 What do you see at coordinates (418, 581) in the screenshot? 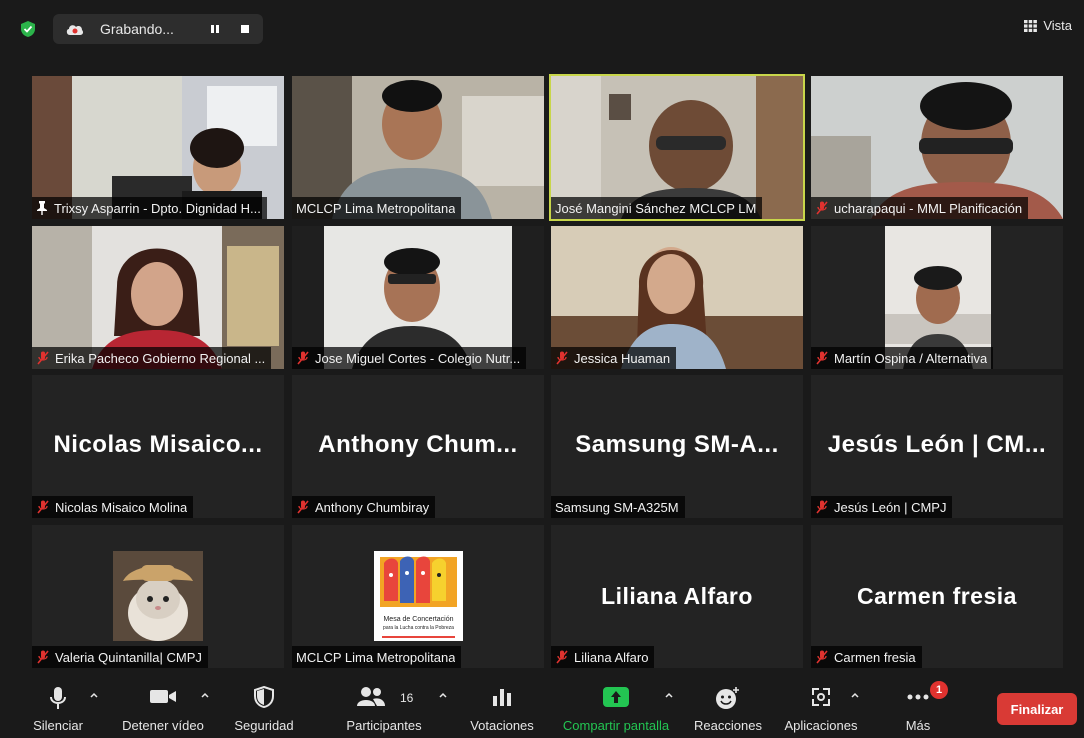
I see `logo-faces-graphic` at bounding box center [418, 581].